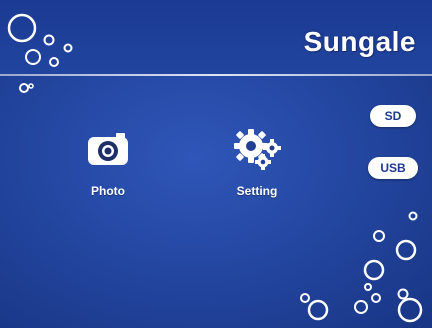 This screenshot has width=432, height=328. I want to click on sd-label: SD, so click(393, 116).